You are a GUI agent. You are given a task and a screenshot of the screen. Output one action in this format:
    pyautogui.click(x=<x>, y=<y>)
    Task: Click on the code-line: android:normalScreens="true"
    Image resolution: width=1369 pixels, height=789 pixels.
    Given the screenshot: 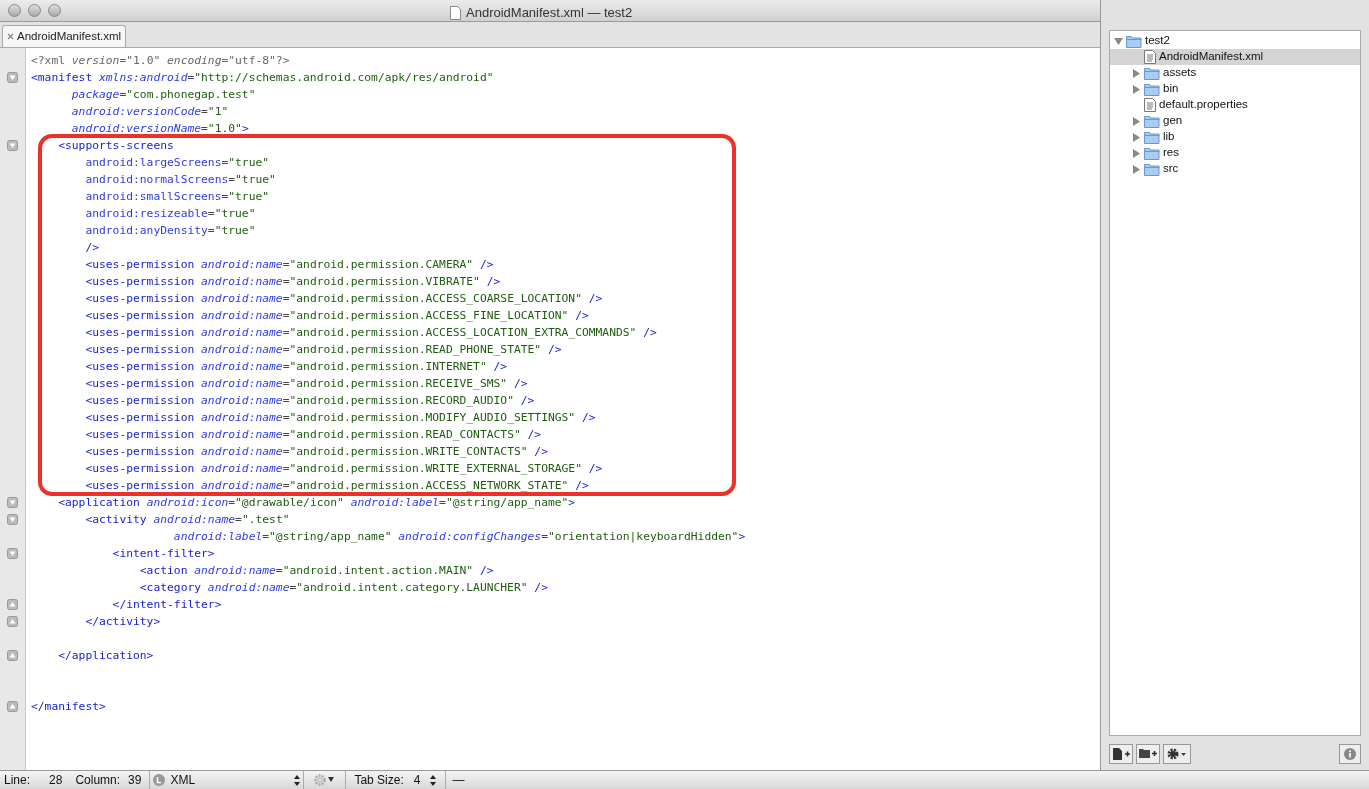 What is the action you would take?
    pyautogui.click(x=180, y=179)
    